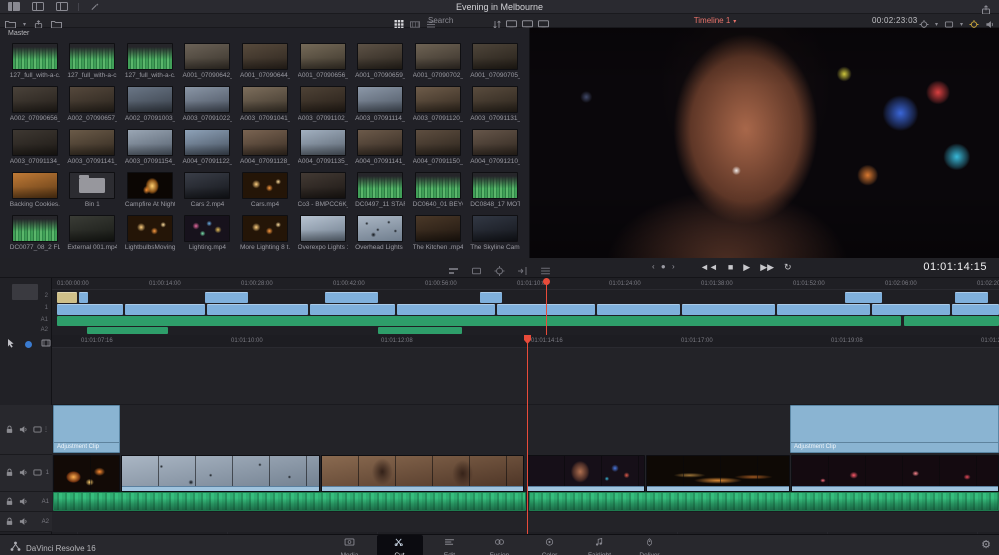  Describe the element at coordinates (450, 545) in the screenshot. I see `tab-edit: Edit` at that location.